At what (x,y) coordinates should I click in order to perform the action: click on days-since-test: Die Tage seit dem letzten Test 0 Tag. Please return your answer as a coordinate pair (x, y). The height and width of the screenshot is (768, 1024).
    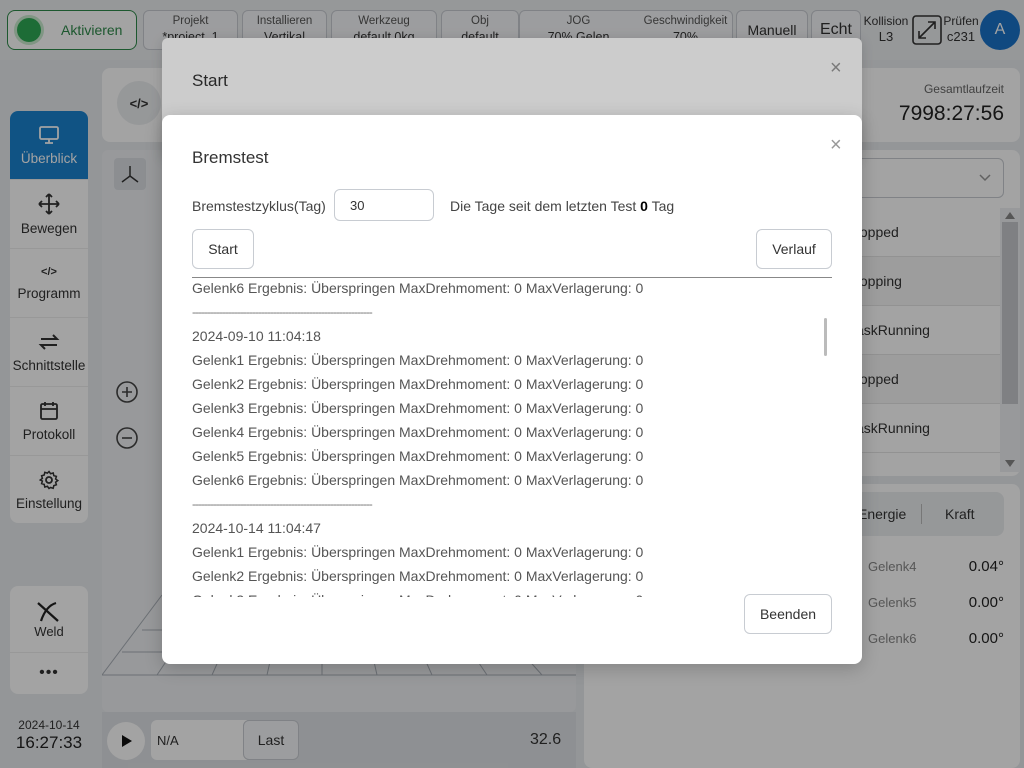
    Looking at the image, I should click on (562, 206).